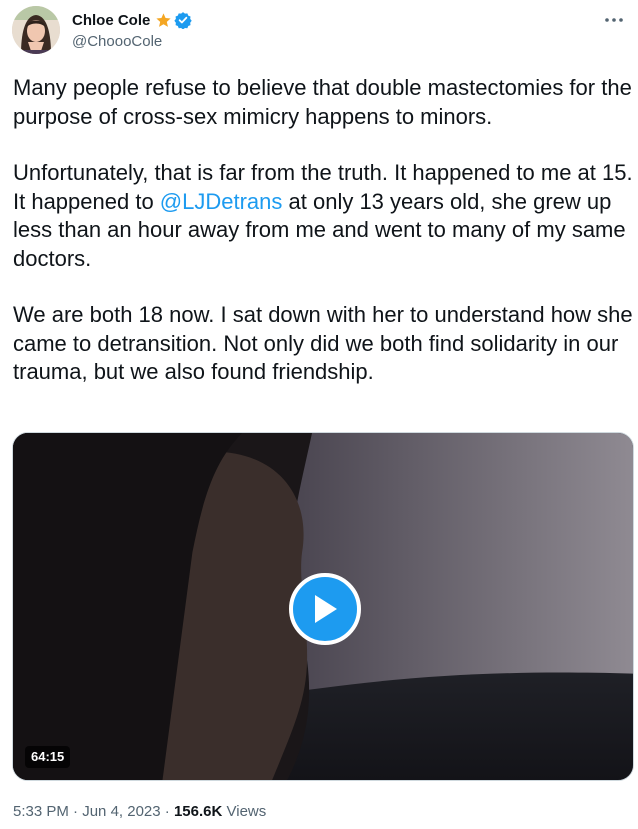 The image size is (638, 829). I want to click on author-handle: @ChoooCole, so click(132, 41).